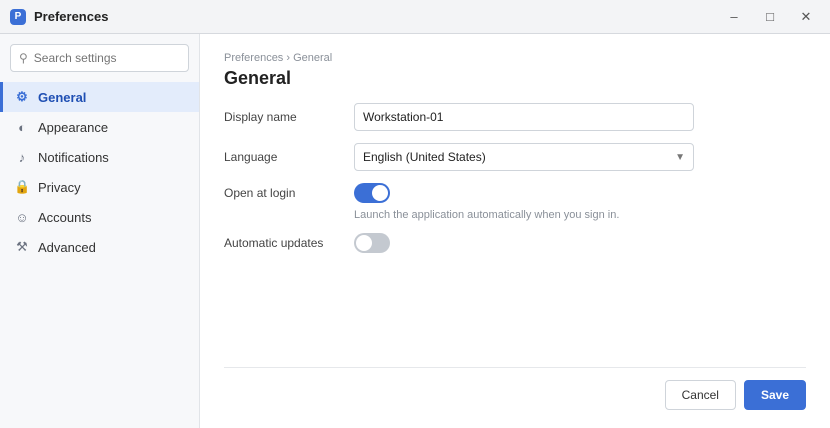 This screenshot has width=830, height=428. What do you see at coordinates (278, 58) in the screenshot?
I see `breadcrumb: Preferences › General` at bounding box center [278, 58].